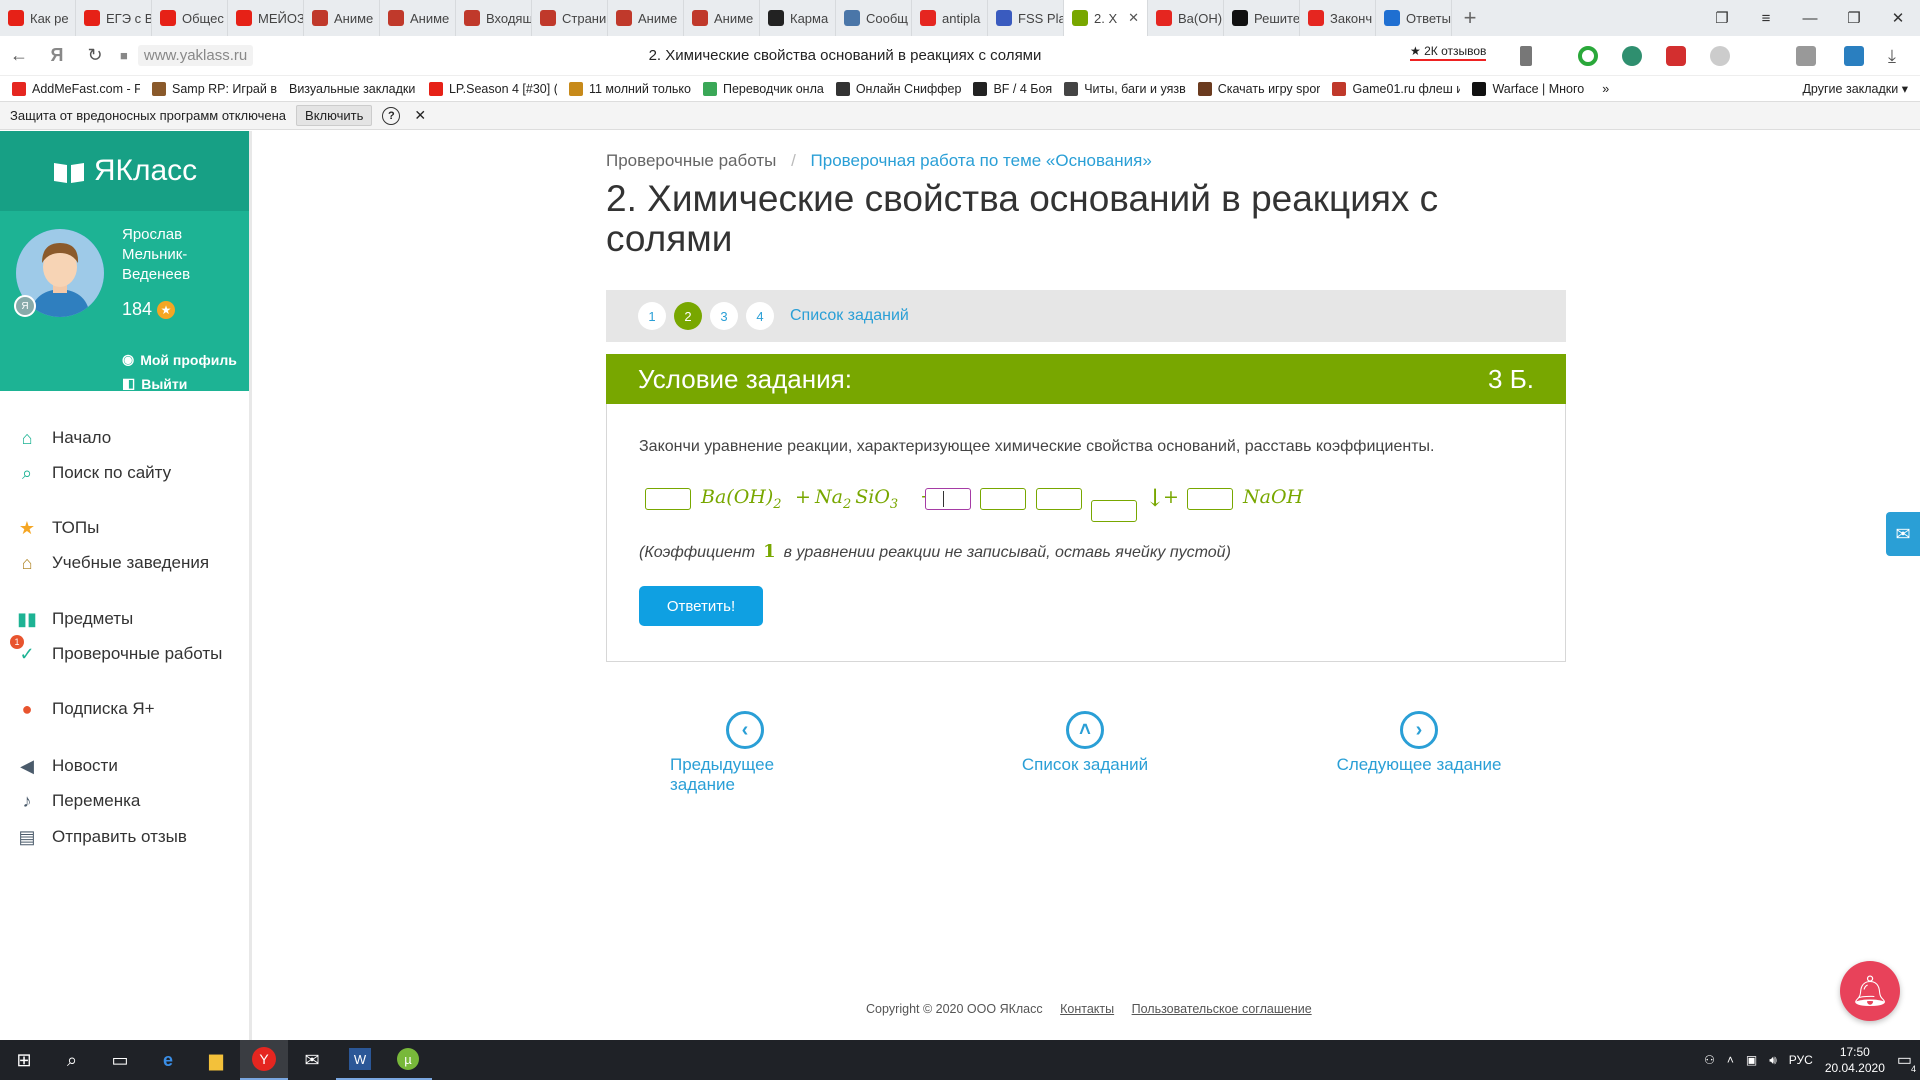 Image resolution: width=1920 pixels, height=1080 pixels. Describe the element at coordinates (391, 115) in the screenshot. I see `help-icon: ?` at that location.